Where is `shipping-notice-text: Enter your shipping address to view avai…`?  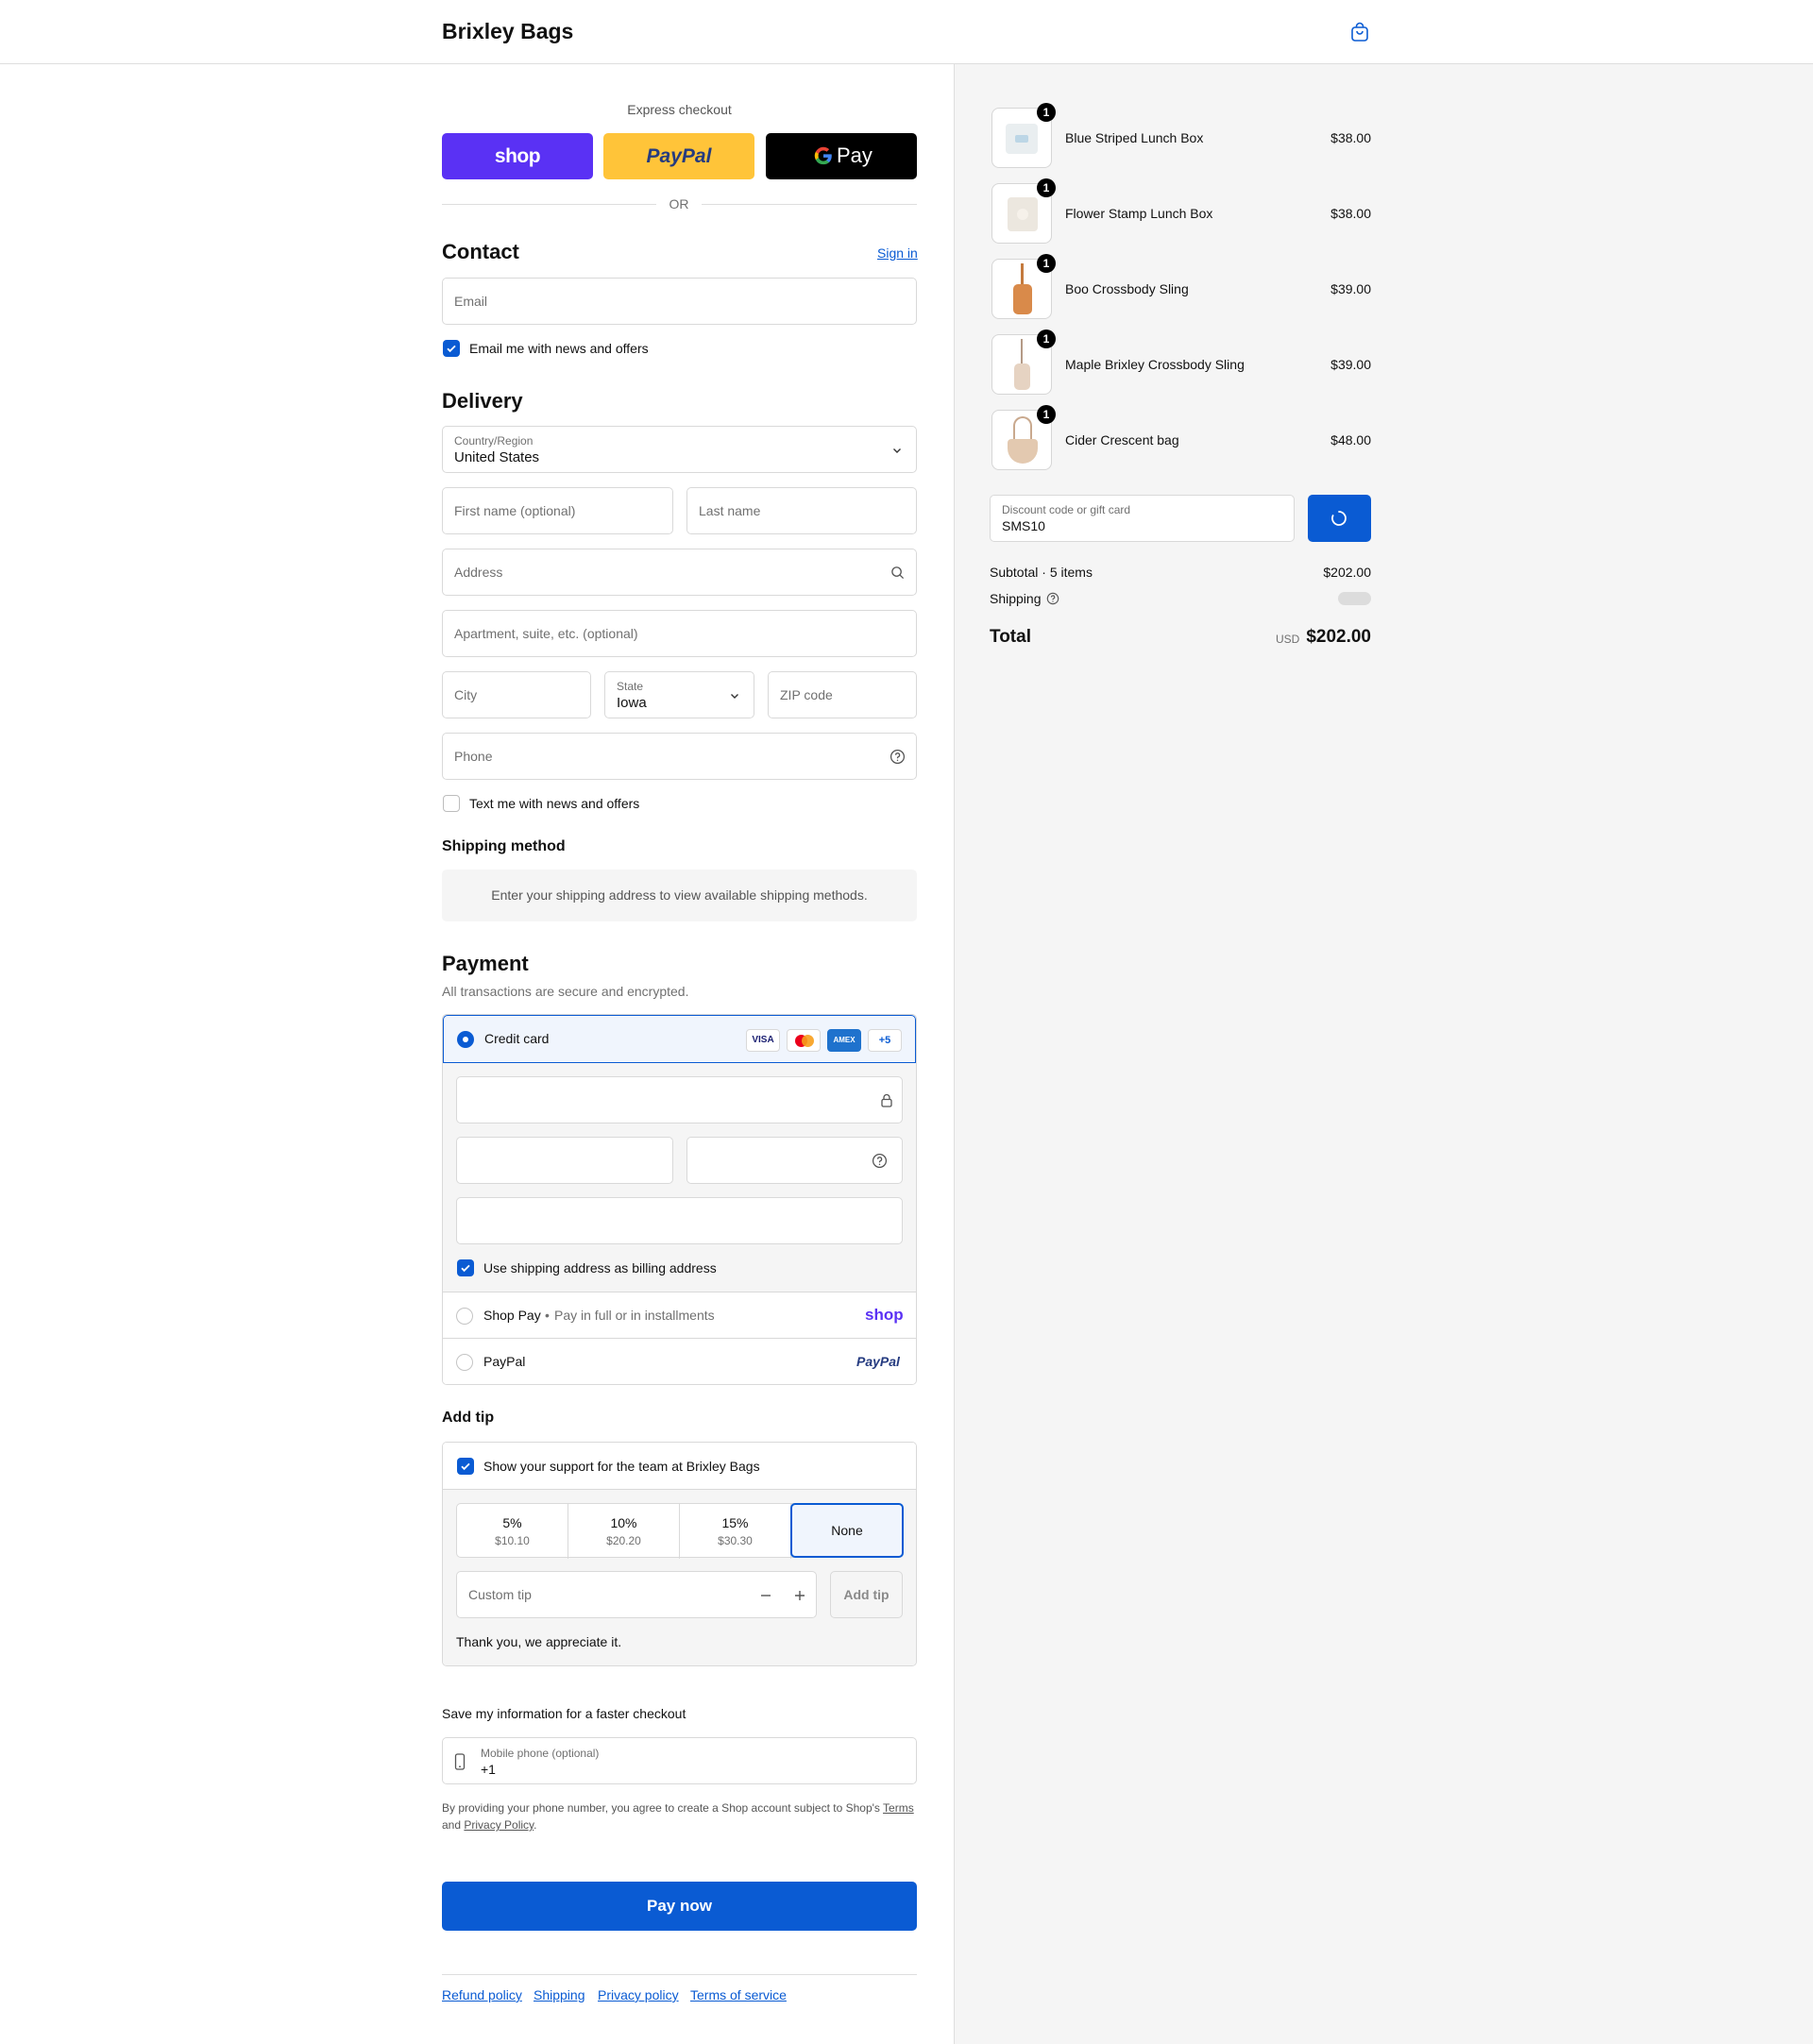
shipping-notice-text: Enter your shipping address to view avai… is located at coordinates (679, 895).